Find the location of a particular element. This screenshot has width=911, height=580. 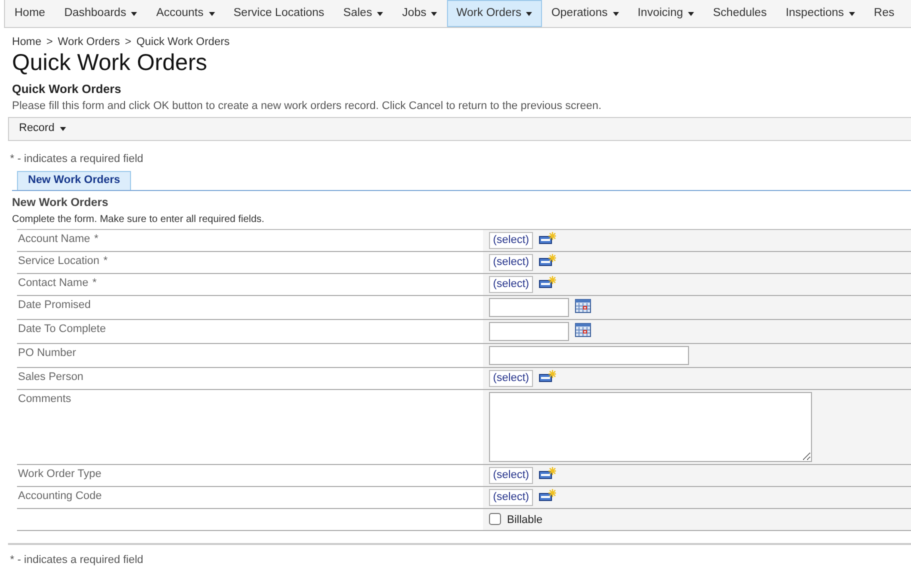

field-label: Contact Name is located at coordinates (53, 282).